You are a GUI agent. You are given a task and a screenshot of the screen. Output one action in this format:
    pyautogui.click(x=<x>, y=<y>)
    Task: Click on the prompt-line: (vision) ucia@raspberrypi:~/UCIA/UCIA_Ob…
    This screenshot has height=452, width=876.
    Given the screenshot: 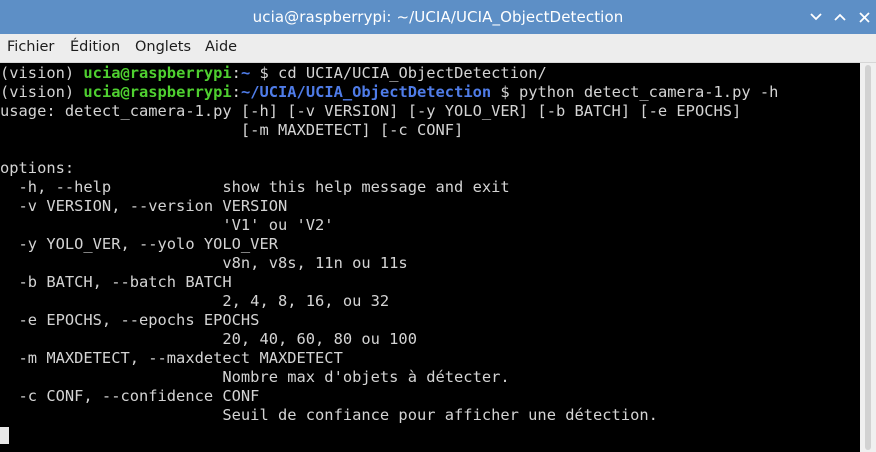 What is the action you would take?
    pyautogui.click(x=389, y=92)
    